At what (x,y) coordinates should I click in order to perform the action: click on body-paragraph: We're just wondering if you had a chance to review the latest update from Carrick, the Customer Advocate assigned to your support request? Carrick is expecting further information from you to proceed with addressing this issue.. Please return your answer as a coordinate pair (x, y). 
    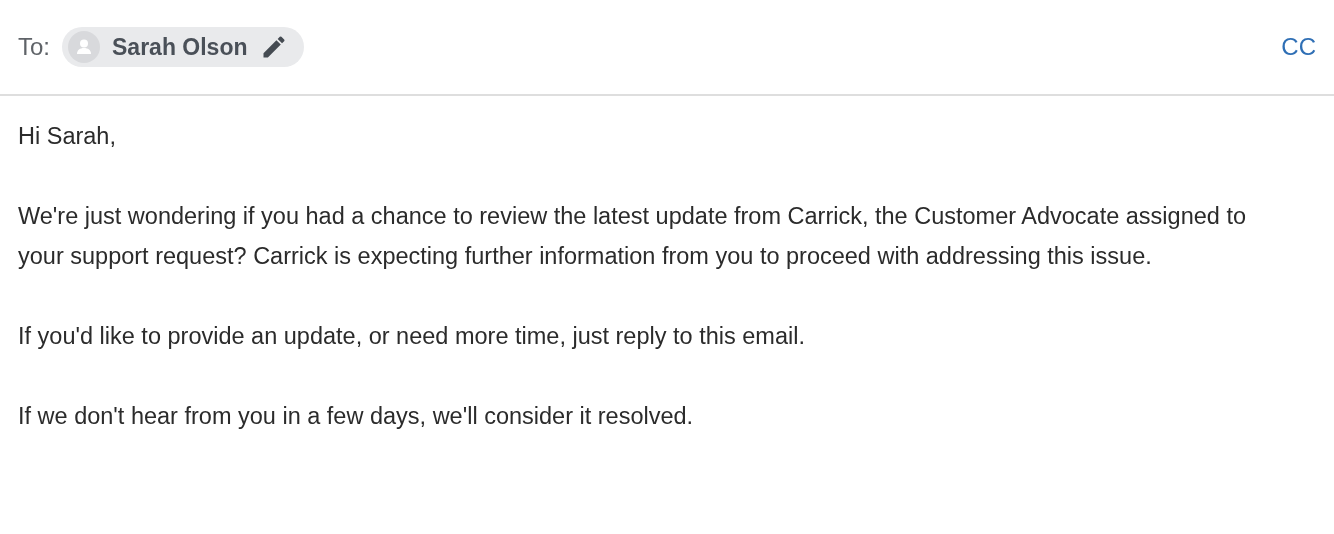
    Looking at the image, I should click on (632, 236).